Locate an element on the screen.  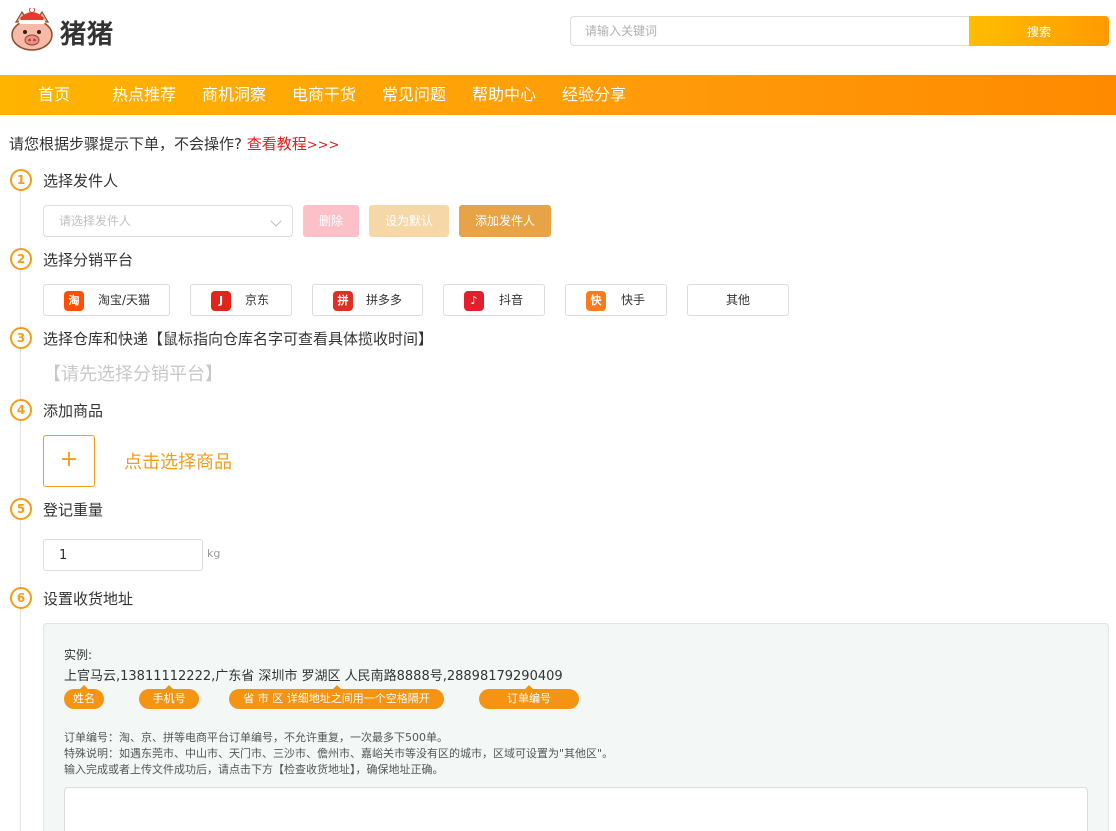
header: 猪猪 搜索 is located at coordinates (558, 37).